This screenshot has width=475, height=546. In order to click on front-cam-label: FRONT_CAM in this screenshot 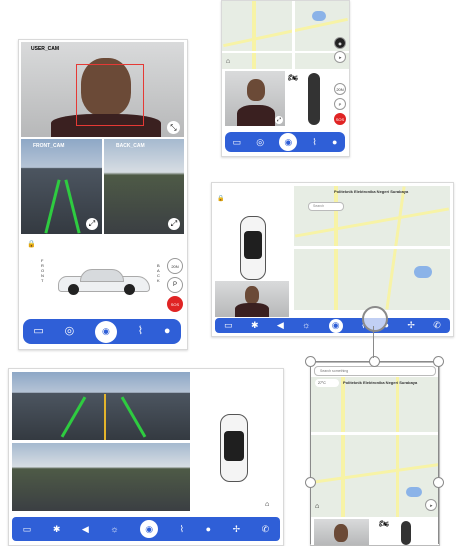, I will do `click(49, 146)`.